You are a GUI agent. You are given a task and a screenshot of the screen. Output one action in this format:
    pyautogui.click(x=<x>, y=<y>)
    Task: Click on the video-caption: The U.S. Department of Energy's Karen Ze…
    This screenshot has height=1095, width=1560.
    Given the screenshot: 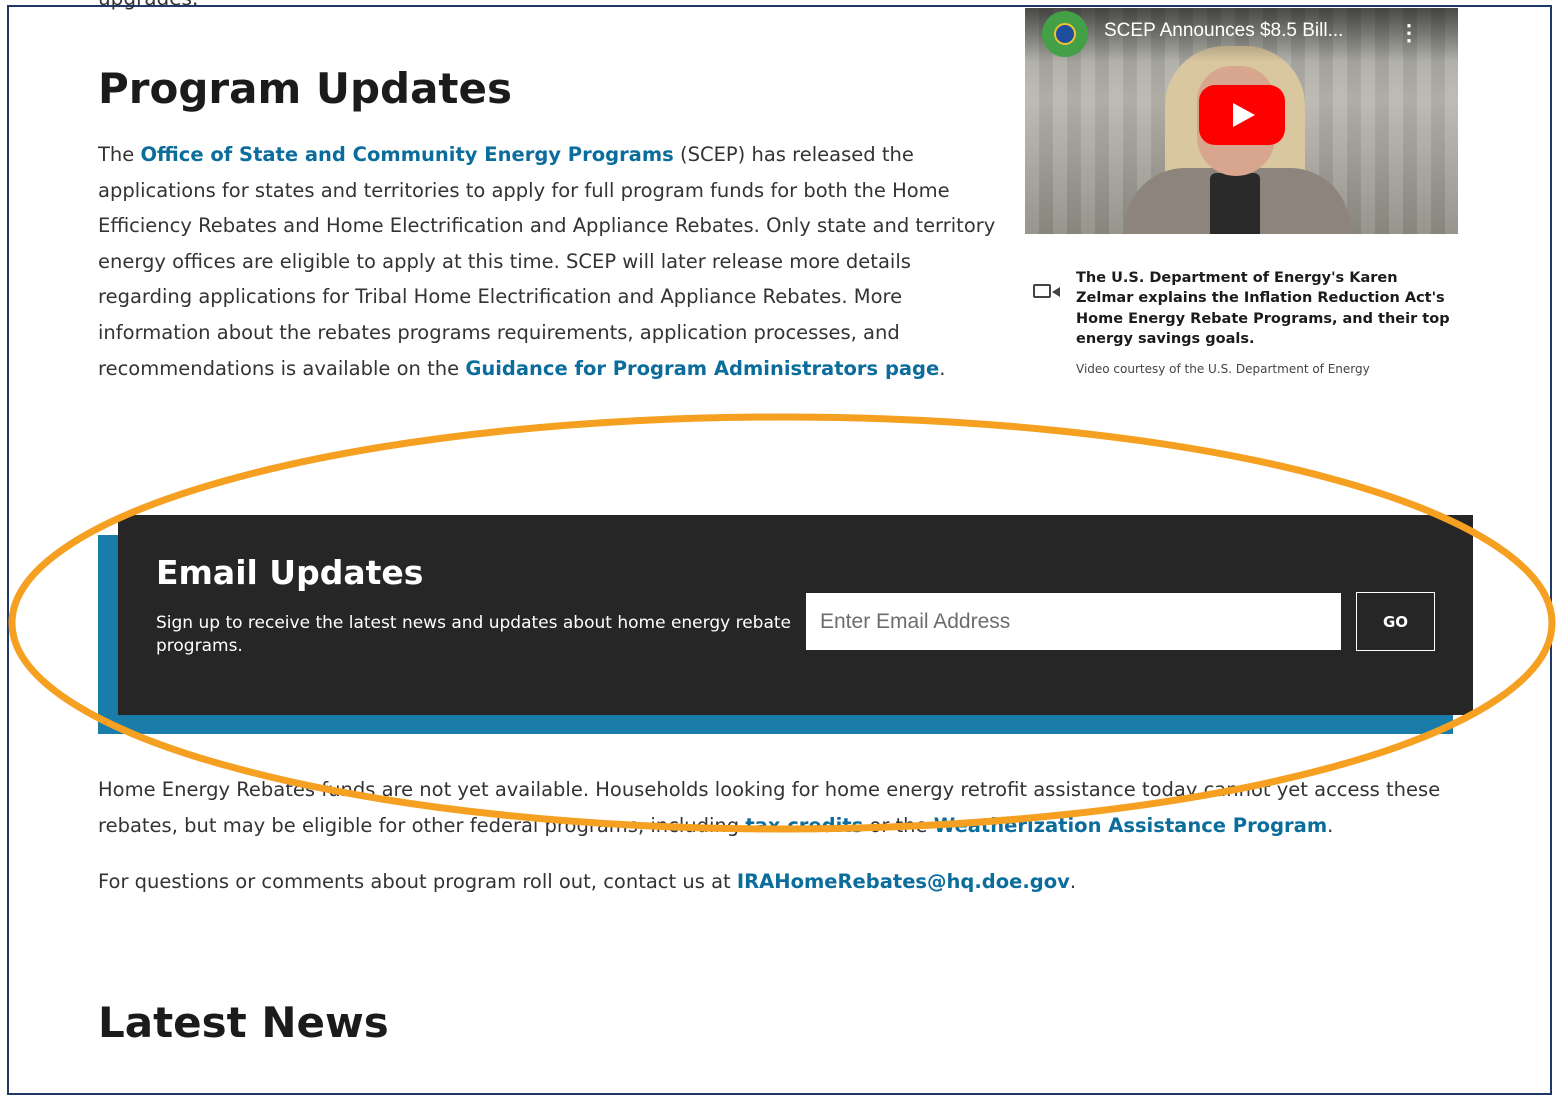 What is the action you would take?
    pyautogui.click(x=1263, y=309)
    